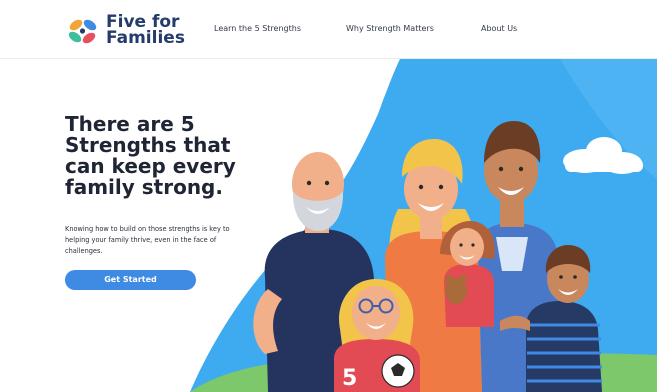 Image resolution: width=657 pixels, height=392 pixels. What do you see at coordinates (349, 378) in the screenshot?
I see `shirt-number: 5` at bounding box center [349, 378].